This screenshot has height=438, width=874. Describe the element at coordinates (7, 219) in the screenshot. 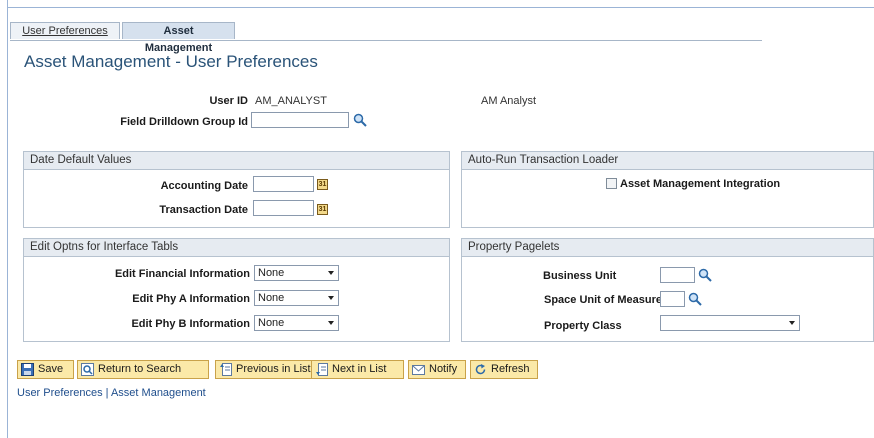

I see `frame-left-border` at that location.